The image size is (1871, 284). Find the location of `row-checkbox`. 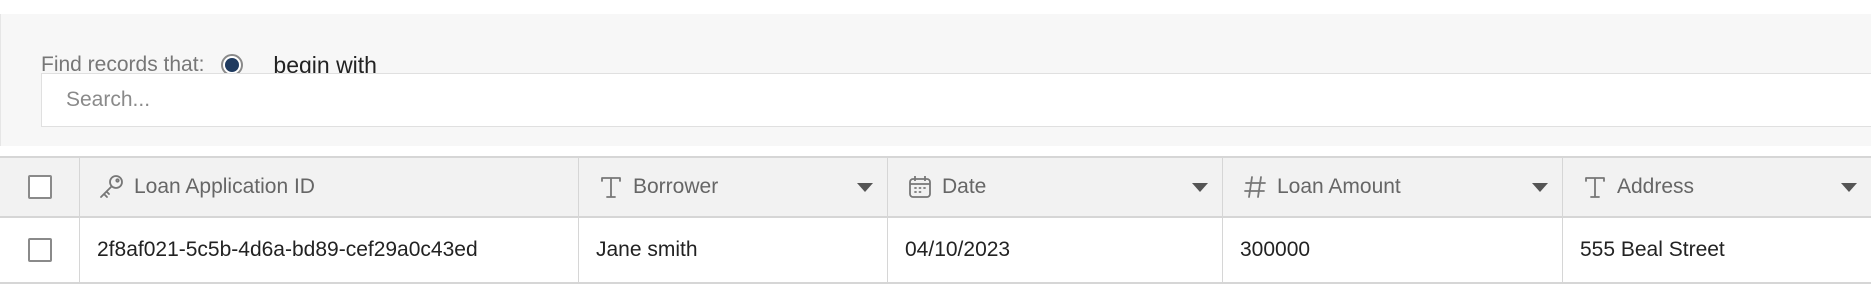

row-checkbox is located at coordinates (39, 250).